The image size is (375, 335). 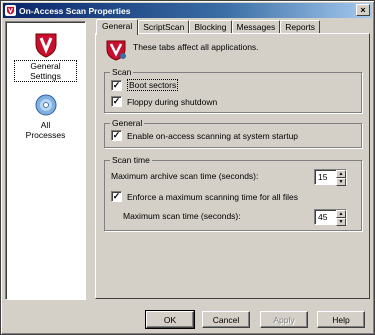 I want to click on max-scan-spinner: 45 ▲ ▼, so click(x=330, y=217).